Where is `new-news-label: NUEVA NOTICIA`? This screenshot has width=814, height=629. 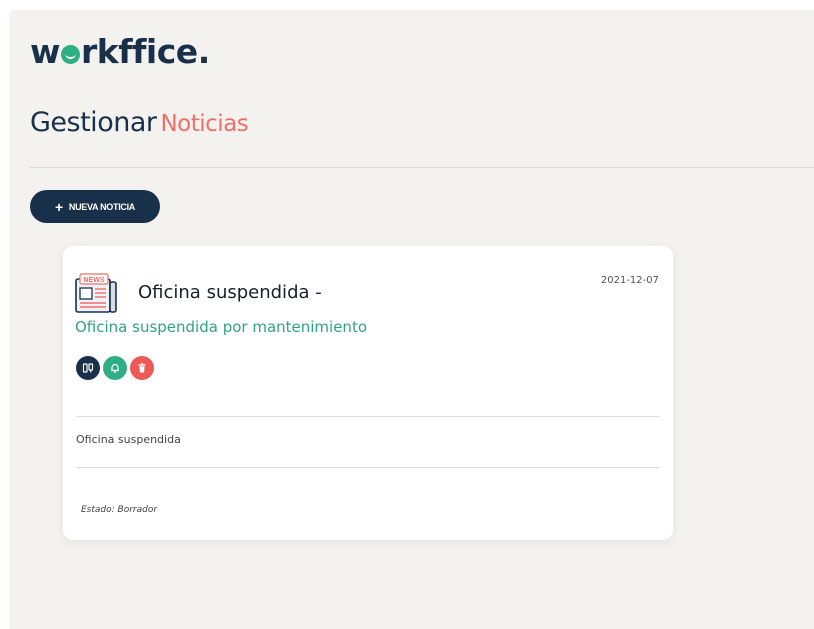
new-news-label: NUEVA NOTICIA is located at coordinates (101, 206).